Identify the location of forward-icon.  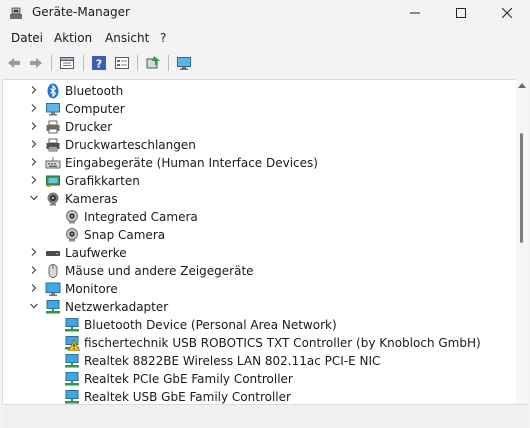
(36, 63).